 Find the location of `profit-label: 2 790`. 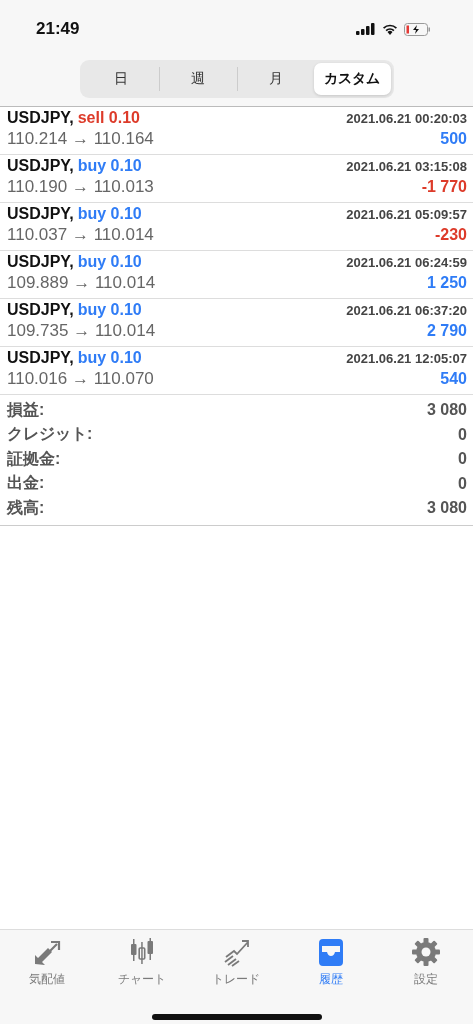

profit-label: 2 790 is located at coordinates (446, 331).